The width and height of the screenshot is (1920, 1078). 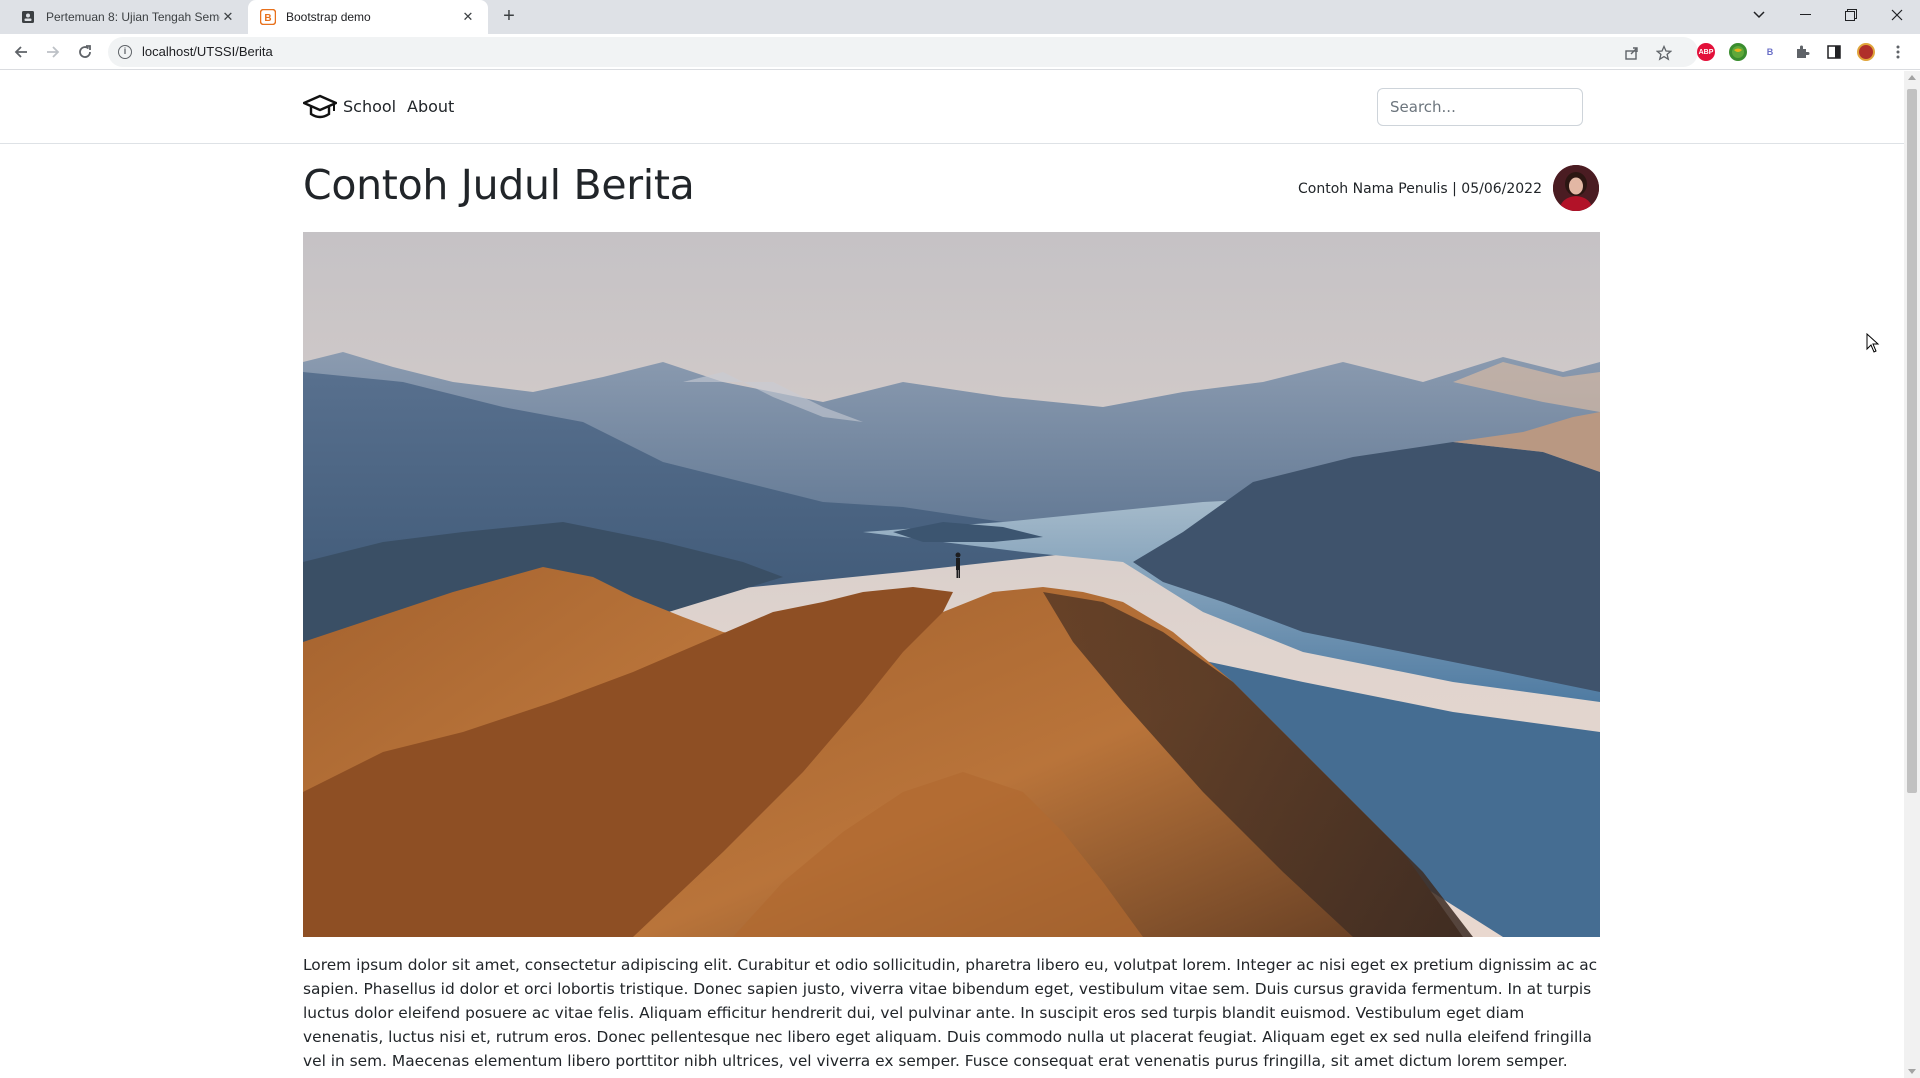 What do you see at coordinates (1912, 441) in the screenshot?
I see `scroll-thumb` at bounding box center [1912, 441].